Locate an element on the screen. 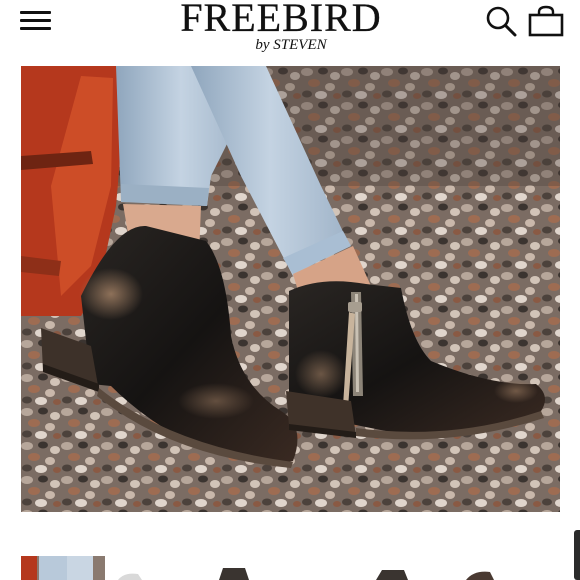  brand-logo-wordmark: FREEBIRD is located at coordinates (281, 20).